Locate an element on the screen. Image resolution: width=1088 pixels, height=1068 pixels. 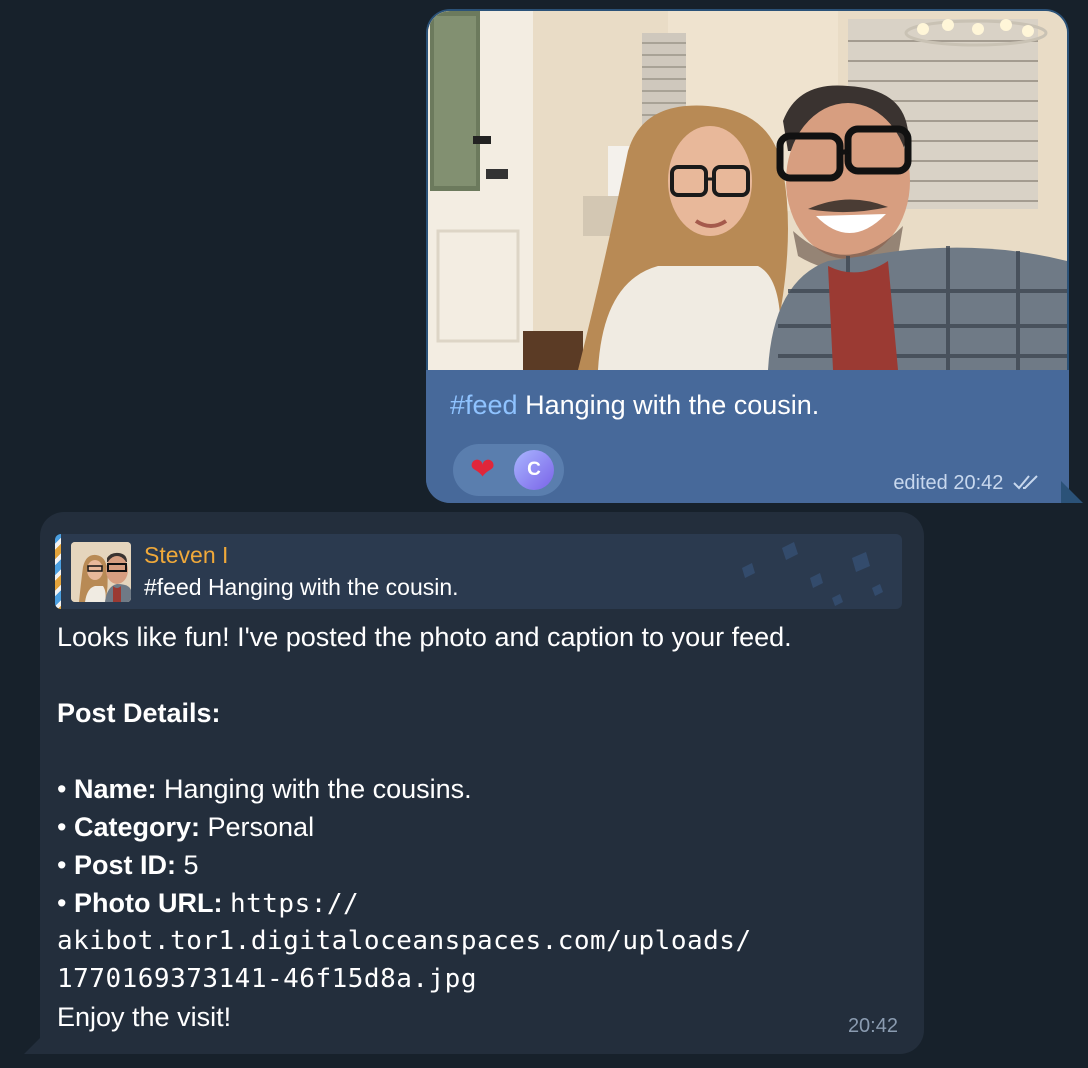
details-heading: Post Details: is located at coordinates (139, 713).